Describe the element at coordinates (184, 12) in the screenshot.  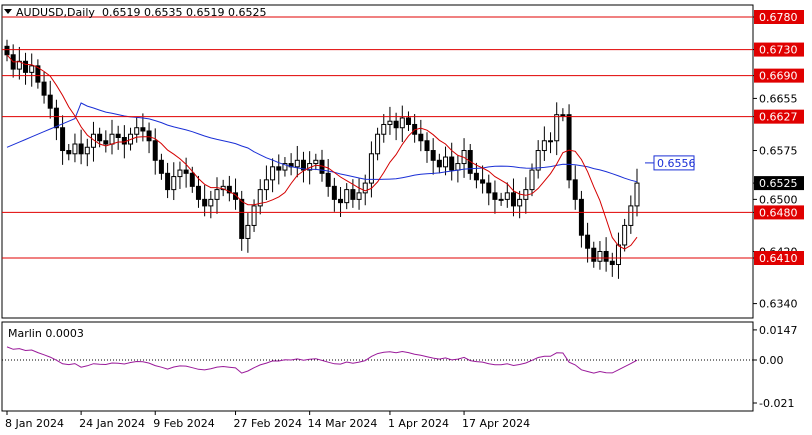
I see `ohlc-text: 0.6519 0.6535 0.6519 0.6525` at that location.